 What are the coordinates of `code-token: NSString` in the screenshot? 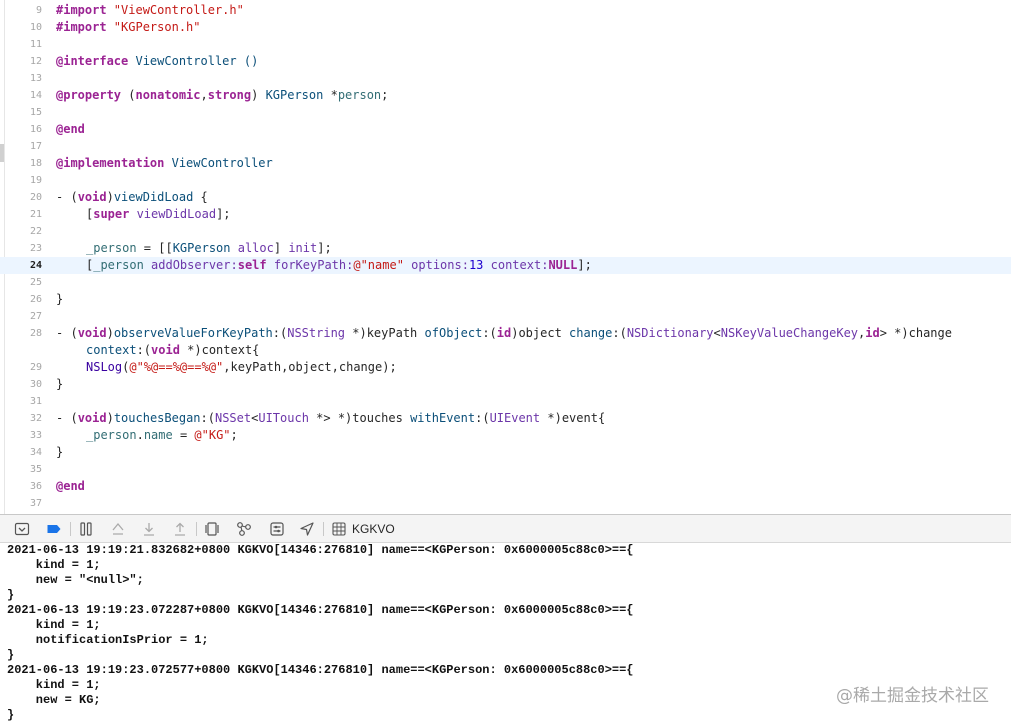 It's located at (316, 333).